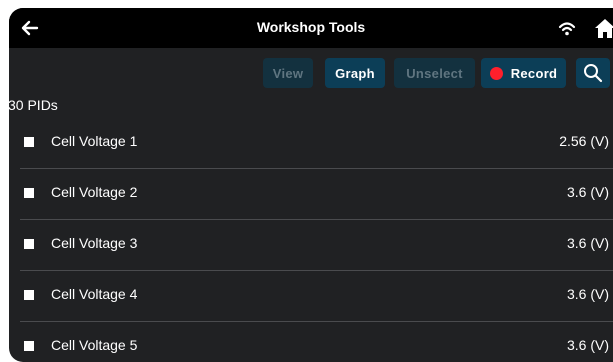 The height and width of the screenshot is (362, 613). Describe the element at coordinates (94, 294) in the screenshot. I see `pid-name: Cell Voltage 4` at that location.